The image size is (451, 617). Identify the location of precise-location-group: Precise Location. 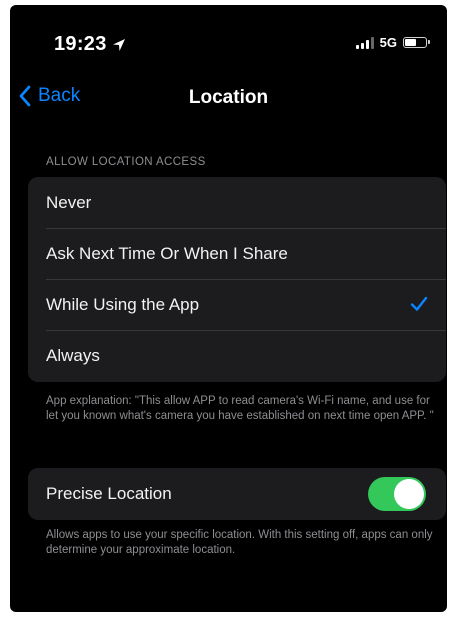
(237, 494).